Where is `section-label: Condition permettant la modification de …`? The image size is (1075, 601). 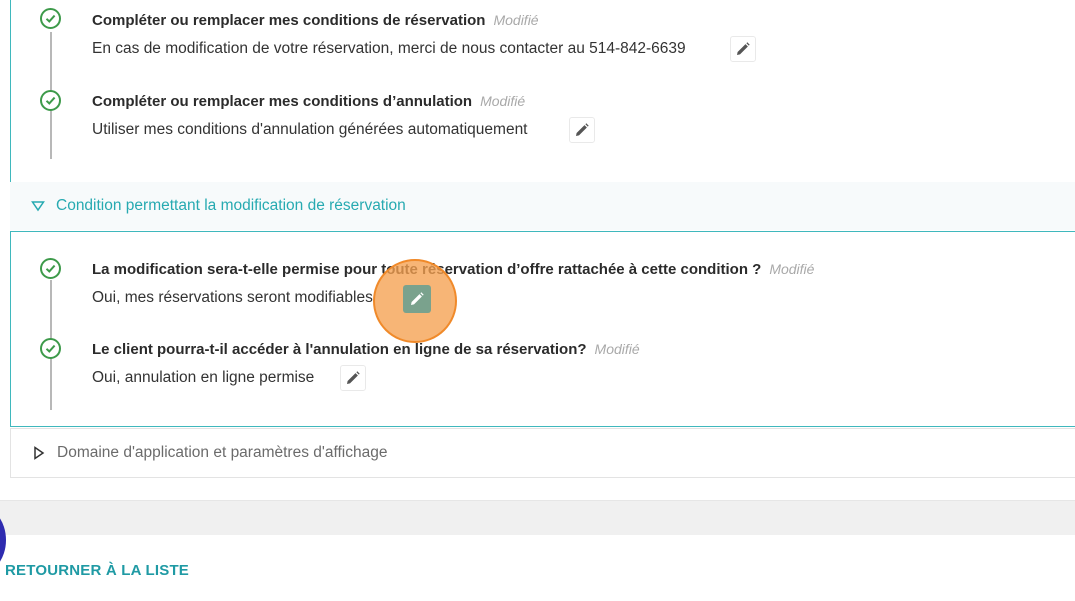
section-label: Condition permettant la modification de … is located at coordinates (231, 205).